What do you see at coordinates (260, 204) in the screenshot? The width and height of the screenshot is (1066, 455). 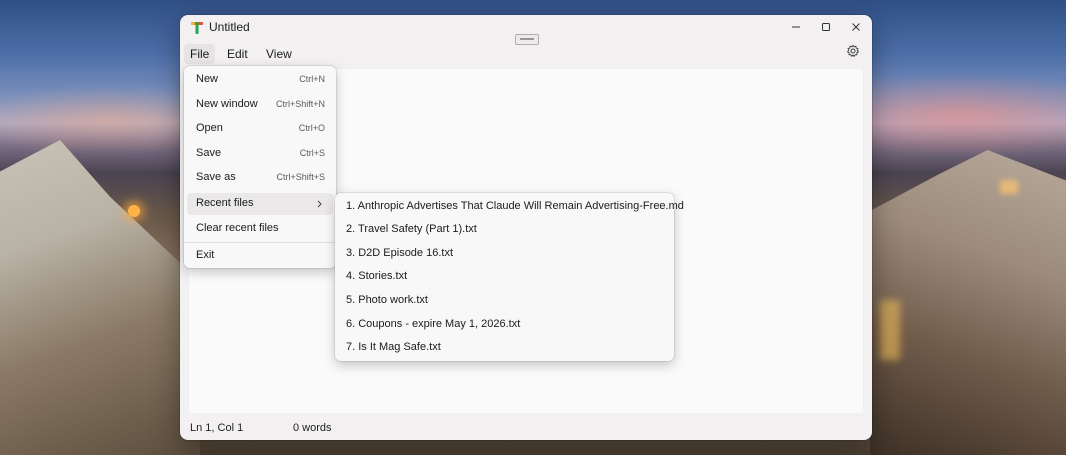 I see `menu-item-recent-files: Recent files` at bounding box center [260, 204].